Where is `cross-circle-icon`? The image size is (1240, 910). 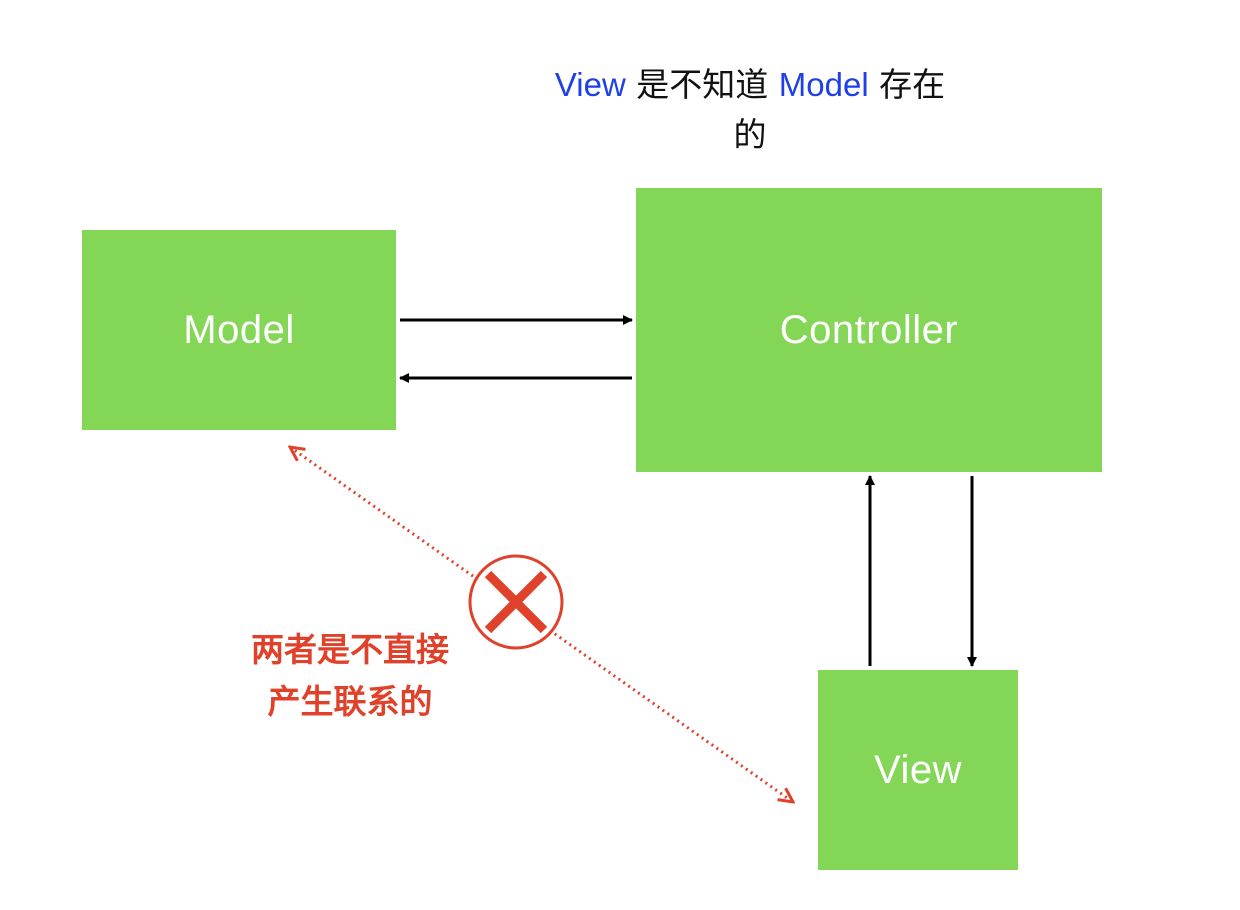 cross-circle-icon is located at coordinates (516, 602).